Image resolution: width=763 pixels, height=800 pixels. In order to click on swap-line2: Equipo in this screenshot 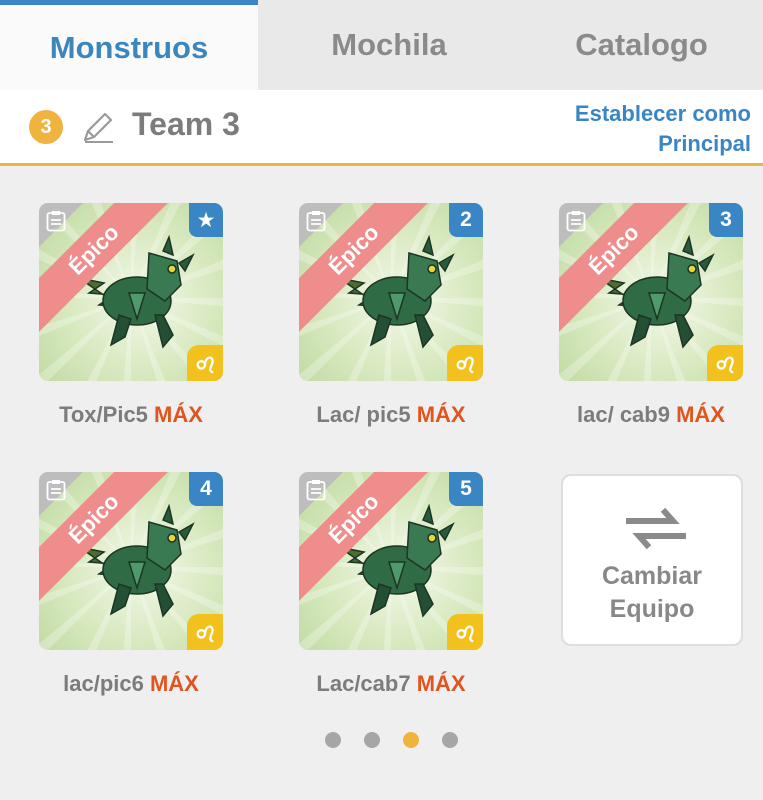, I will do `click(652, 609)`.